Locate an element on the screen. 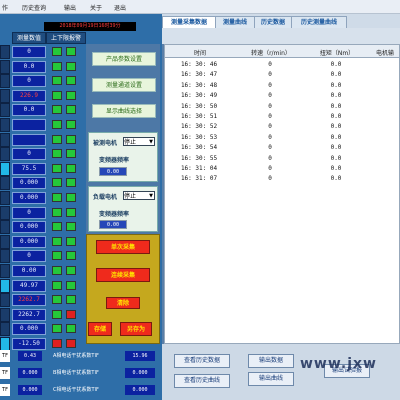  table-row: 16: 31: 04 0 0.0 is located at coordinates (282, 169).